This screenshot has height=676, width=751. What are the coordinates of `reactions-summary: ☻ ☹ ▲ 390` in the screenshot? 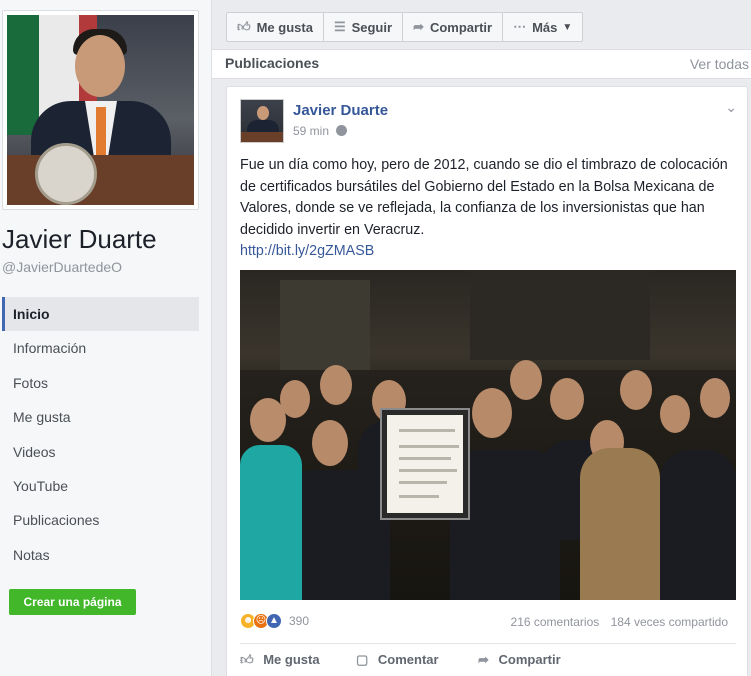 It's located at (274, 621).